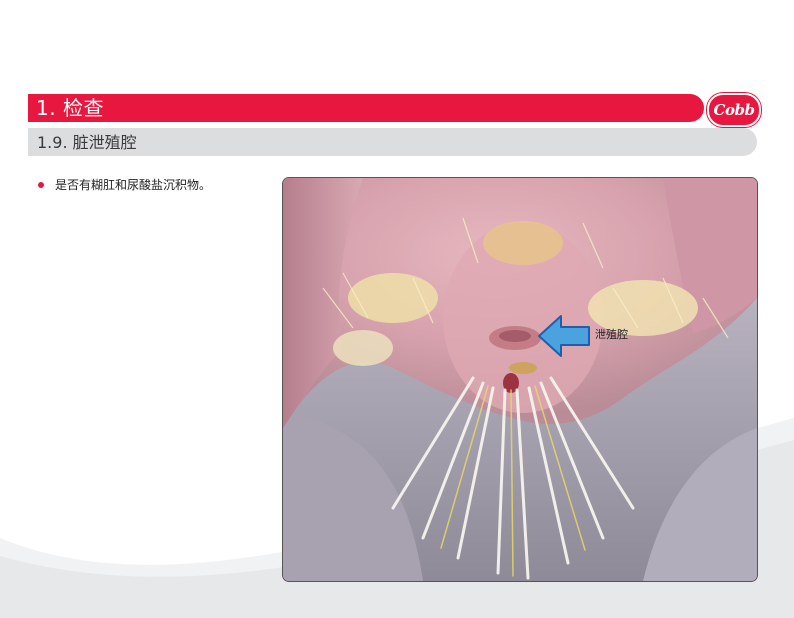 The image size is (794, 618). What do you see at coordinates (366, 108) in the screenshot?
I see `section-header-bar` at bounding box center [366, 108].